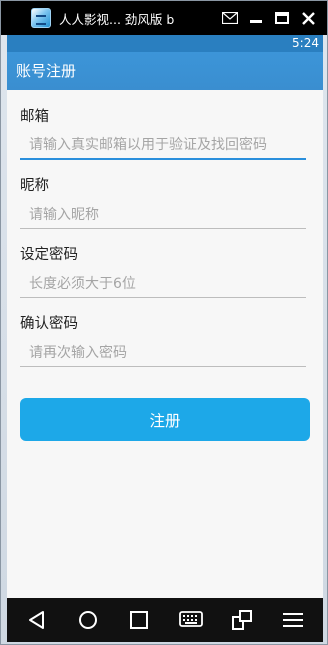  I want to click on recents-icon, so click(139, 620).